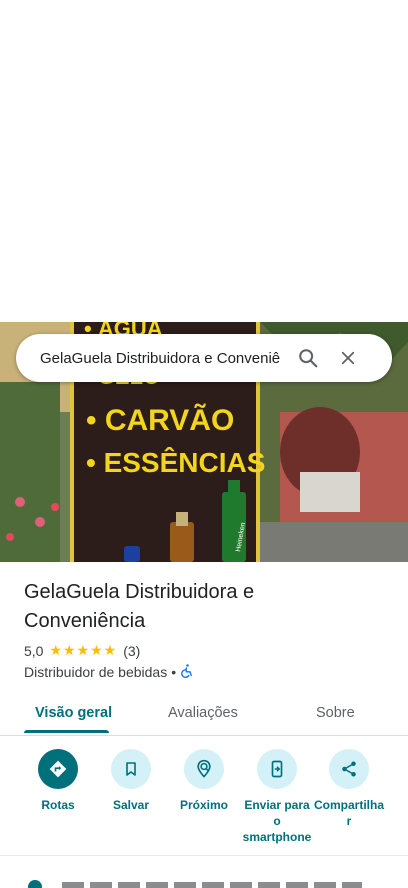 This screenshot has width=408, height=888. I want to click on search-bar: GelaGuela Distribuidora e Conveniê, so click(204, 358).